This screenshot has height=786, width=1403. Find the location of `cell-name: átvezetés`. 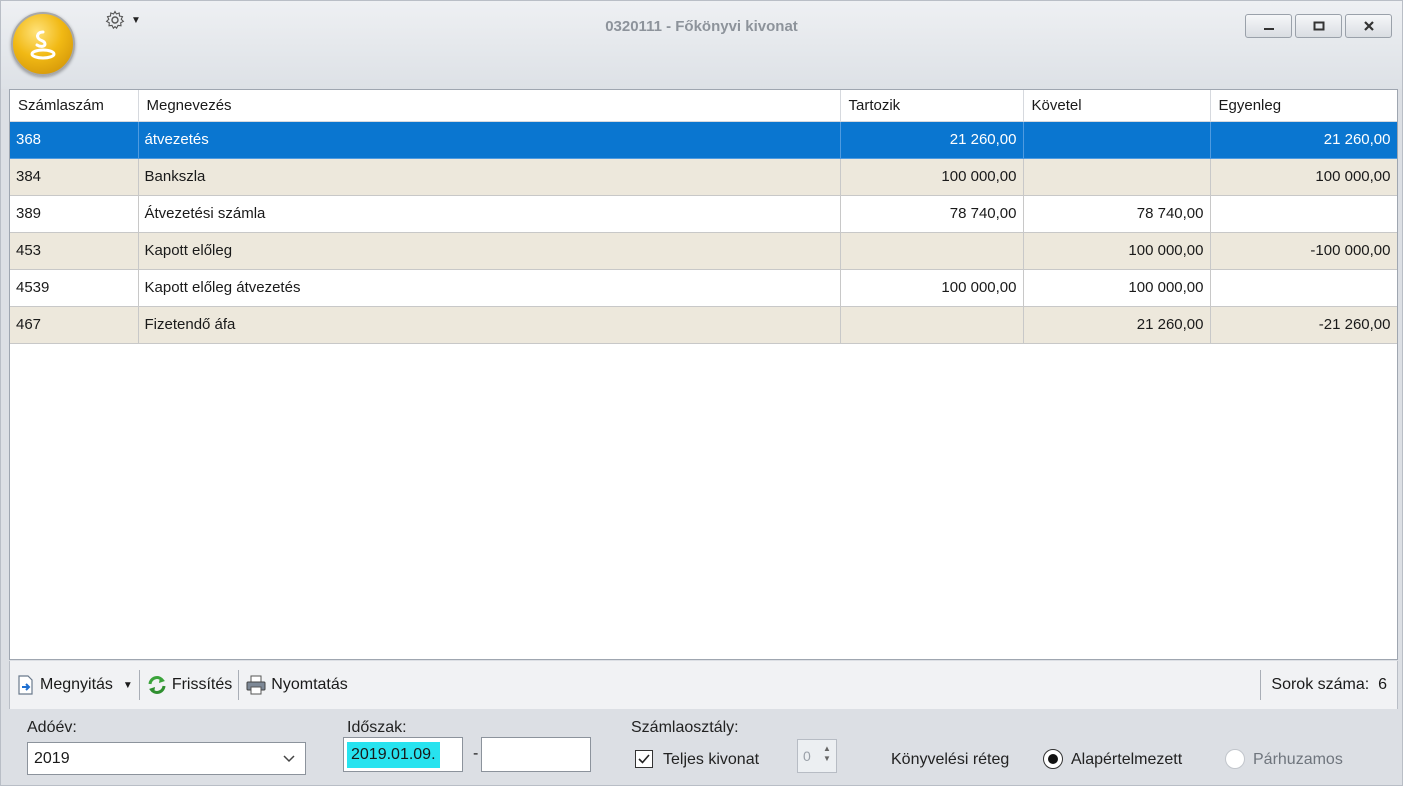

cell-name: átvezetés is located at coordinates (489, 140).